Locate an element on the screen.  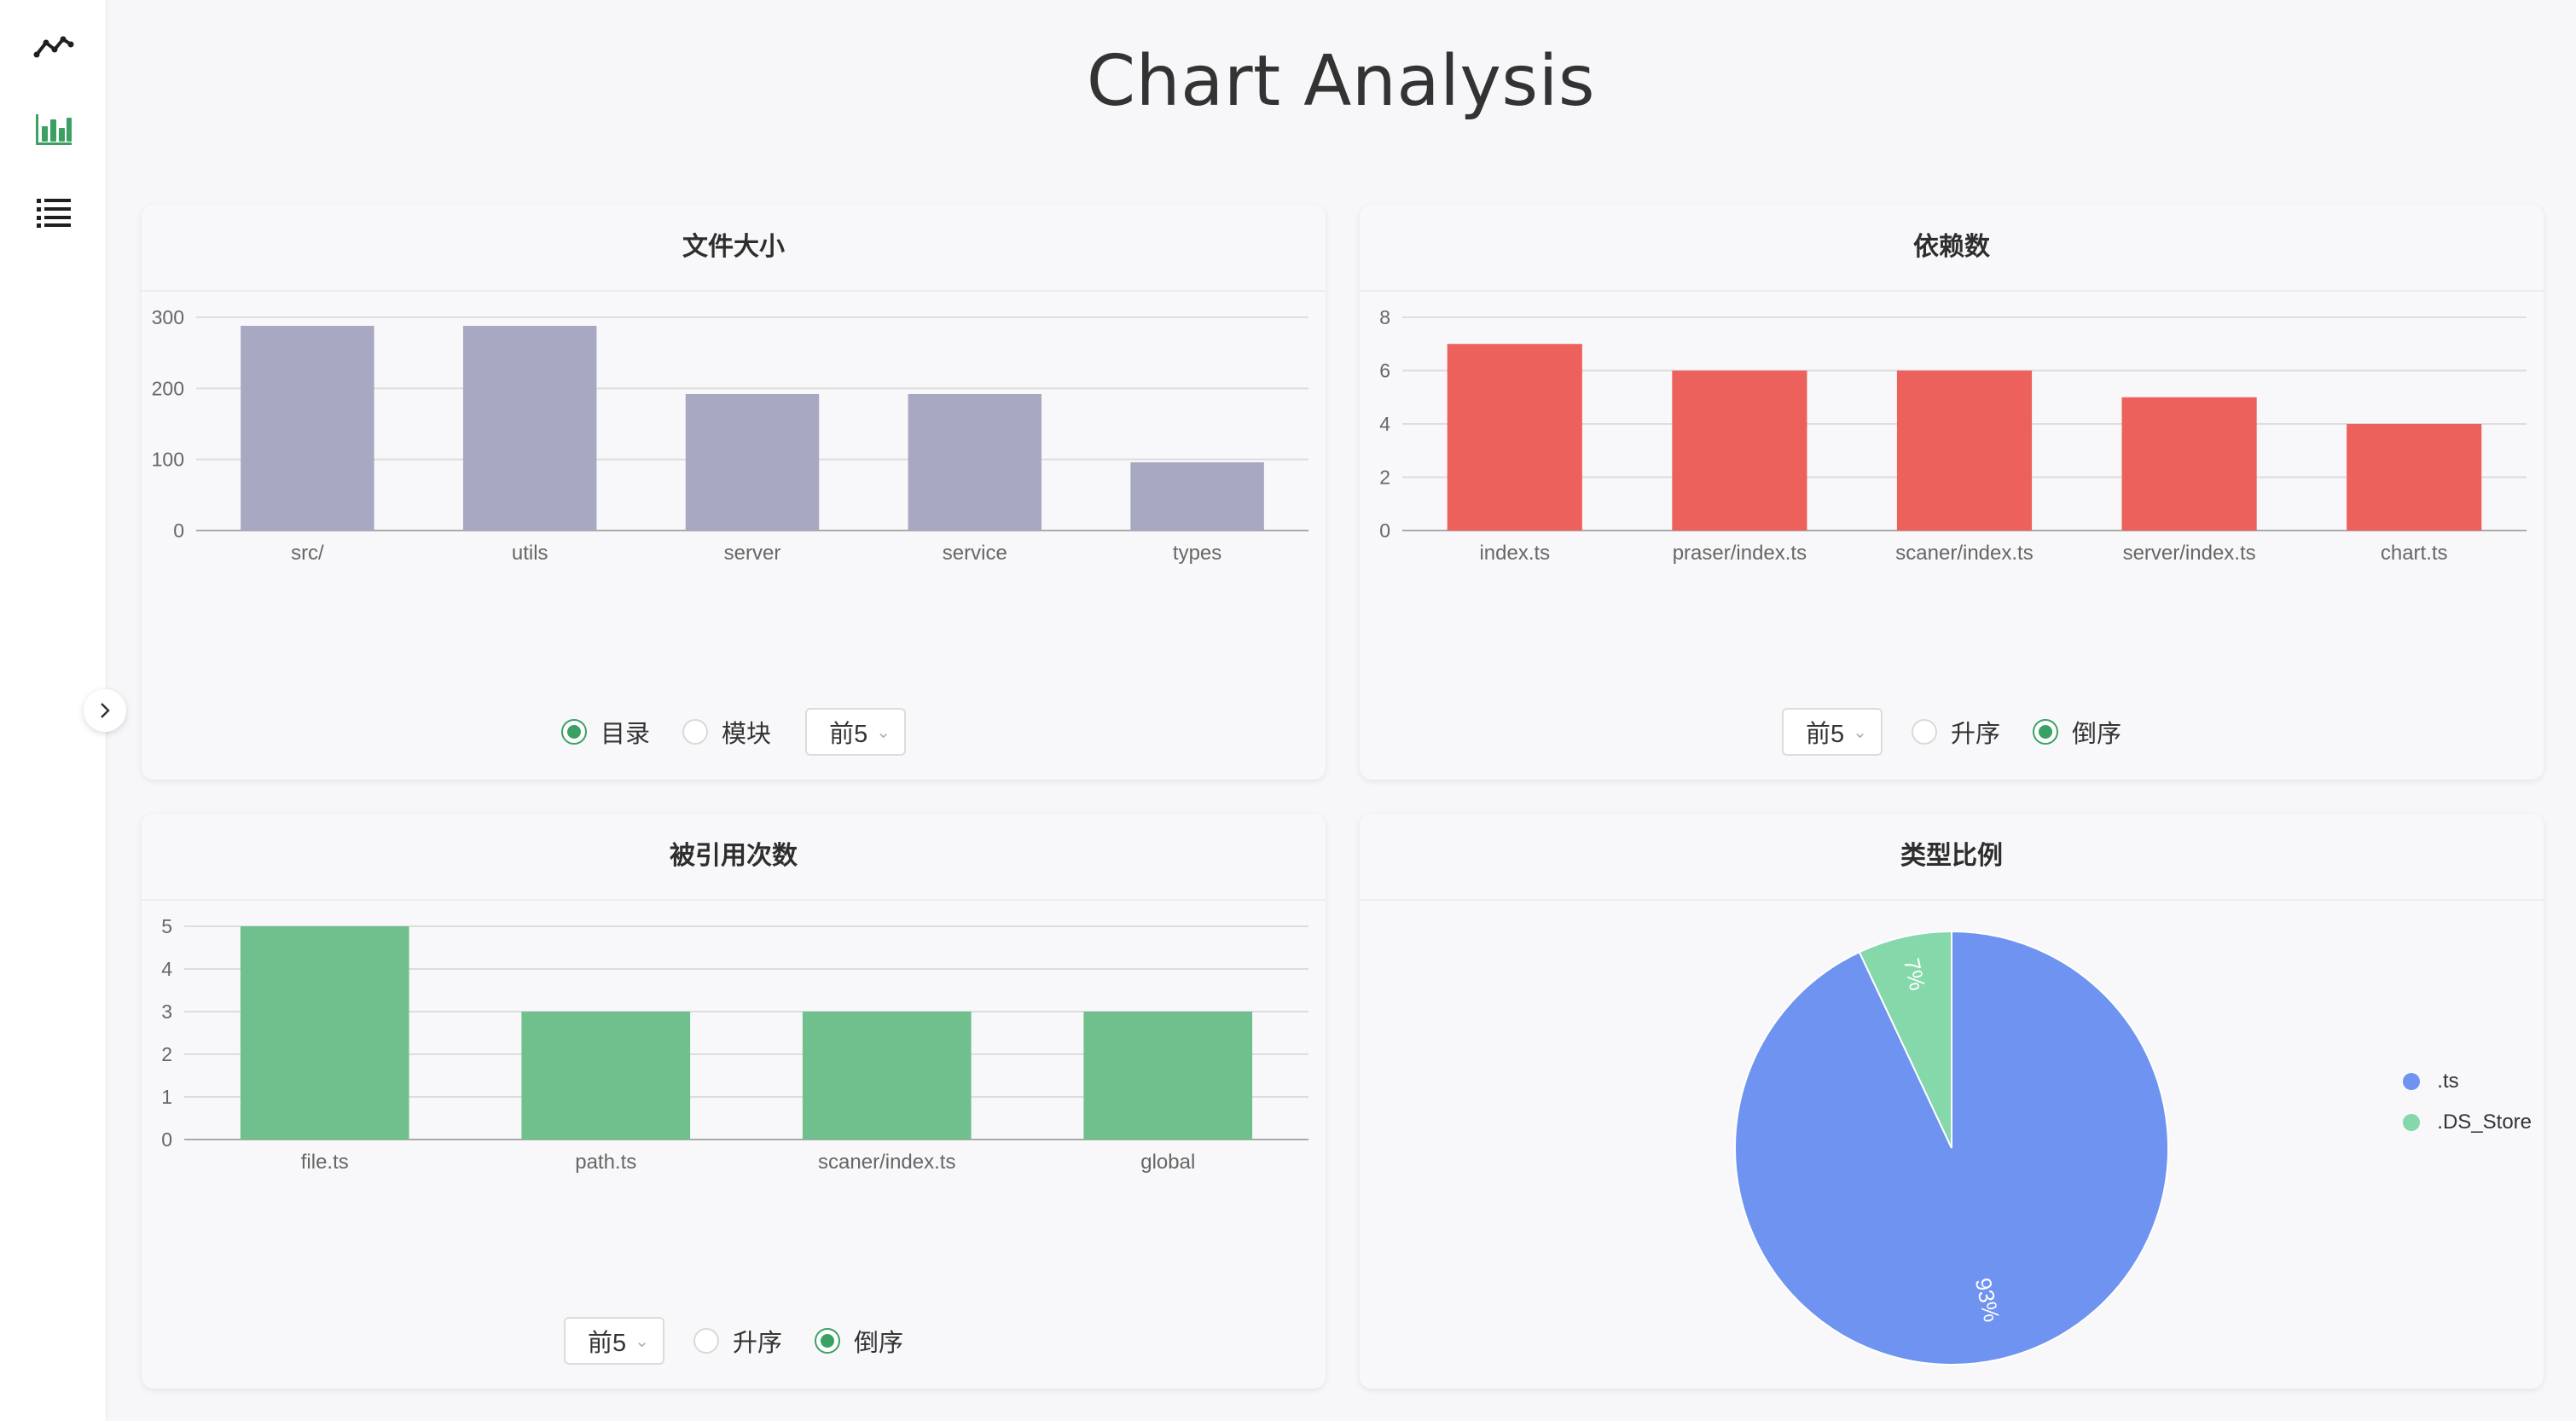
x-tick-label: path.ts is located at coordinates (605, 1162).